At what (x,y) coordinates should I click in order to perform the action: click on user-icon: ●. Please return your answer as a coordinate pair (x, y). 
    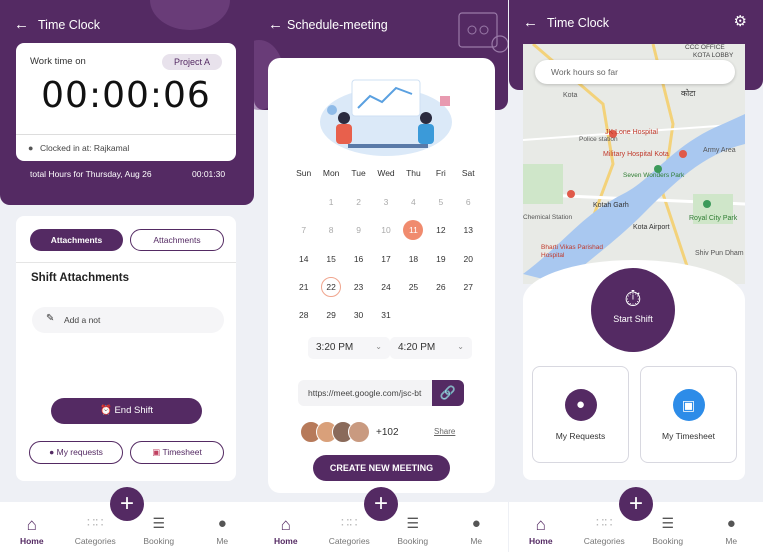
    Looking at the image, I should click on (52, 452).